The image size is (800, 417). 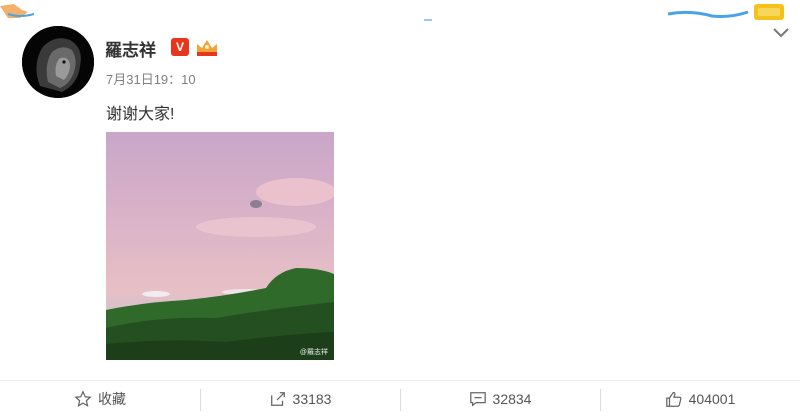 I want to click on share-icon, so click(x=277, y=399).